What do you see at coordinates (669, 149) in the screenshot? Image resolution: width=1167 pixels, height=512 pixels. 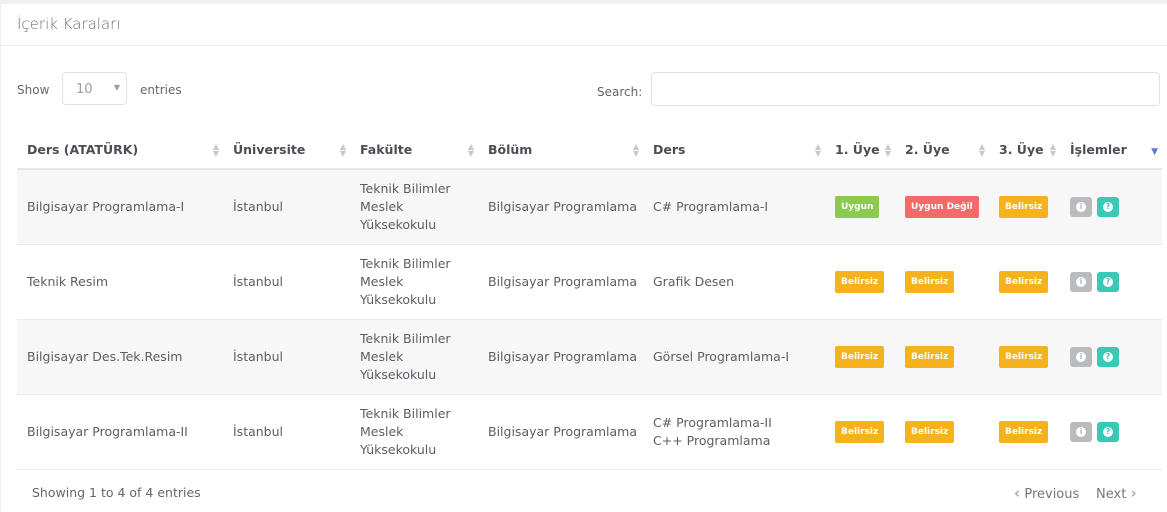 I see `column-header-label: Ders` at bounding box center [669, 149].